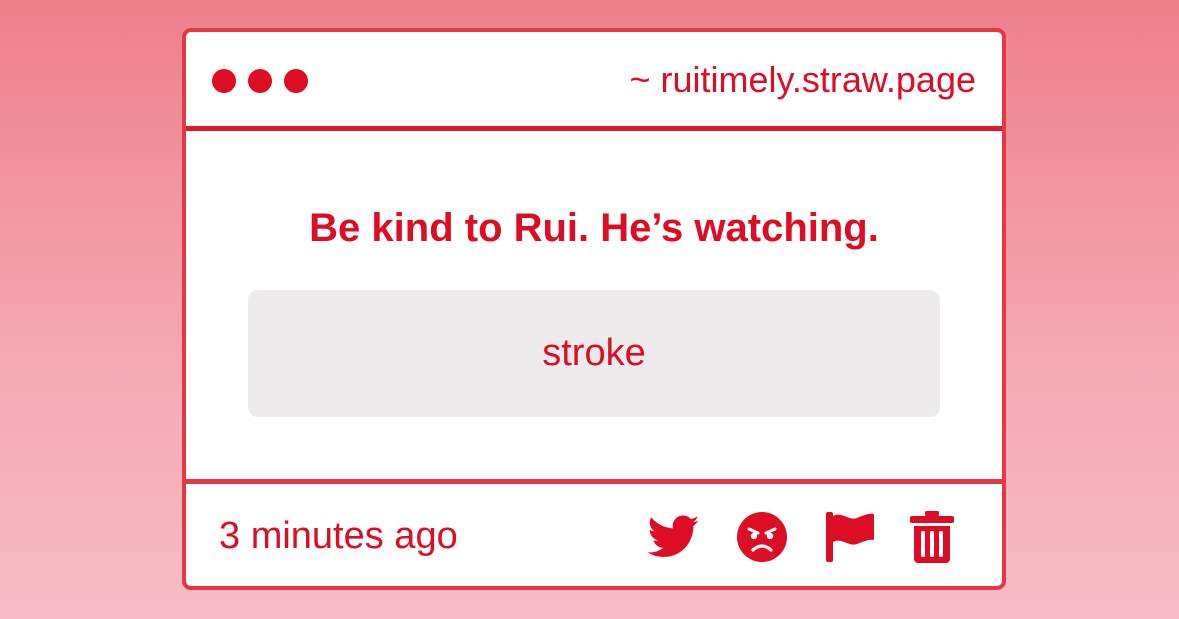 This screenshot has height=619, width=1179. I want to click on react-angry-button, so click(762, 537).